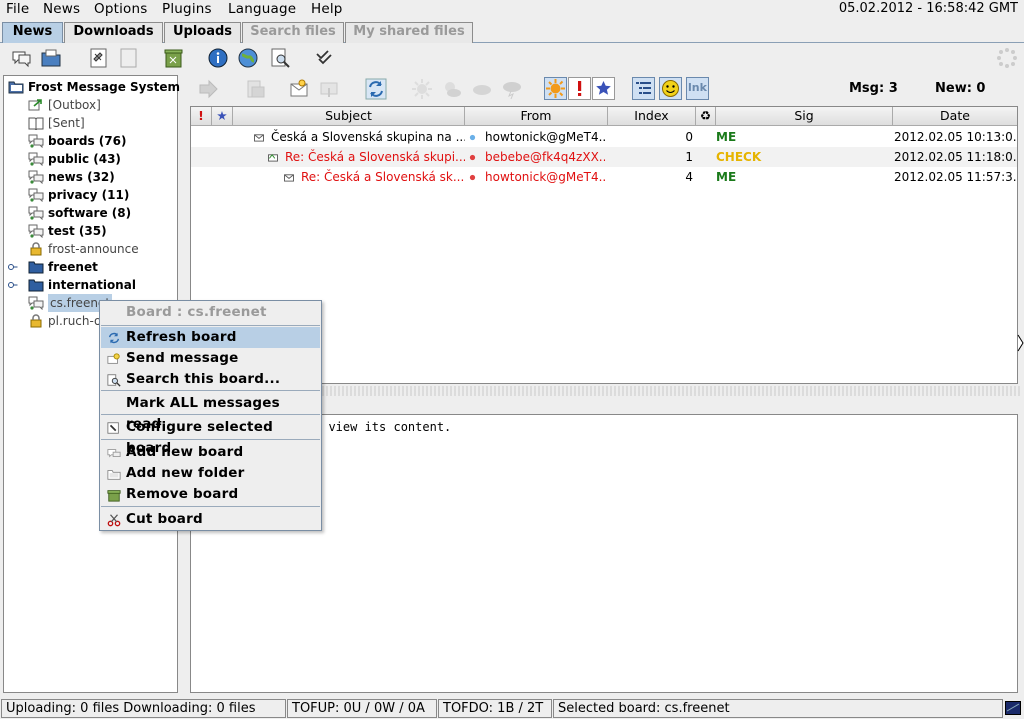  I want to click on properties-icon, so click(129, 58).